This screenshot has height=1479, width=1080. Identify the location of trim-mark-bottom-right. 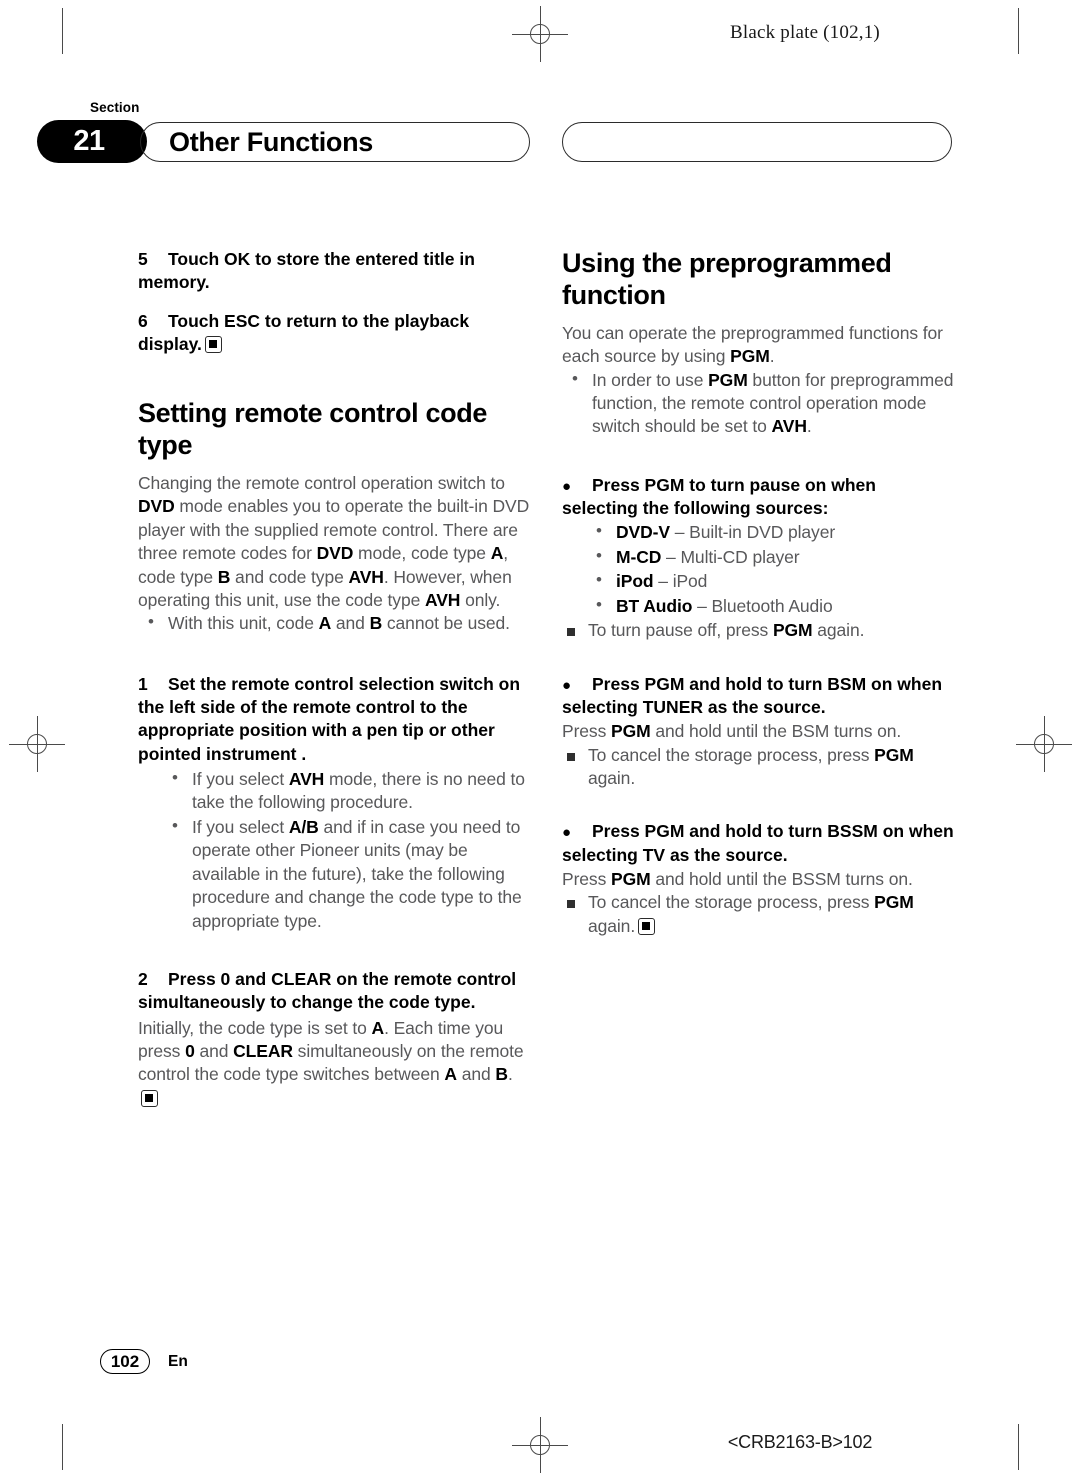
(1018, 1447).